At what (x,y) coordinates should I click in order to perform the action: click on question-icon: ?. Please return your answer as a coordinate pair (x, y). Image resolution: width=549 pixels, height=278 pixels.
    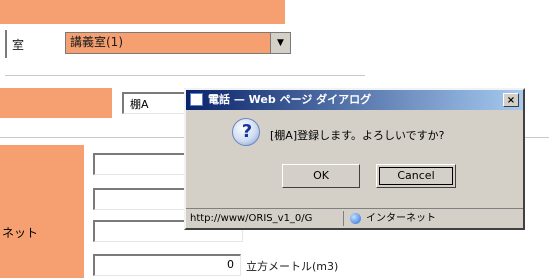
    Looking at the image, I should click on (246, 132).